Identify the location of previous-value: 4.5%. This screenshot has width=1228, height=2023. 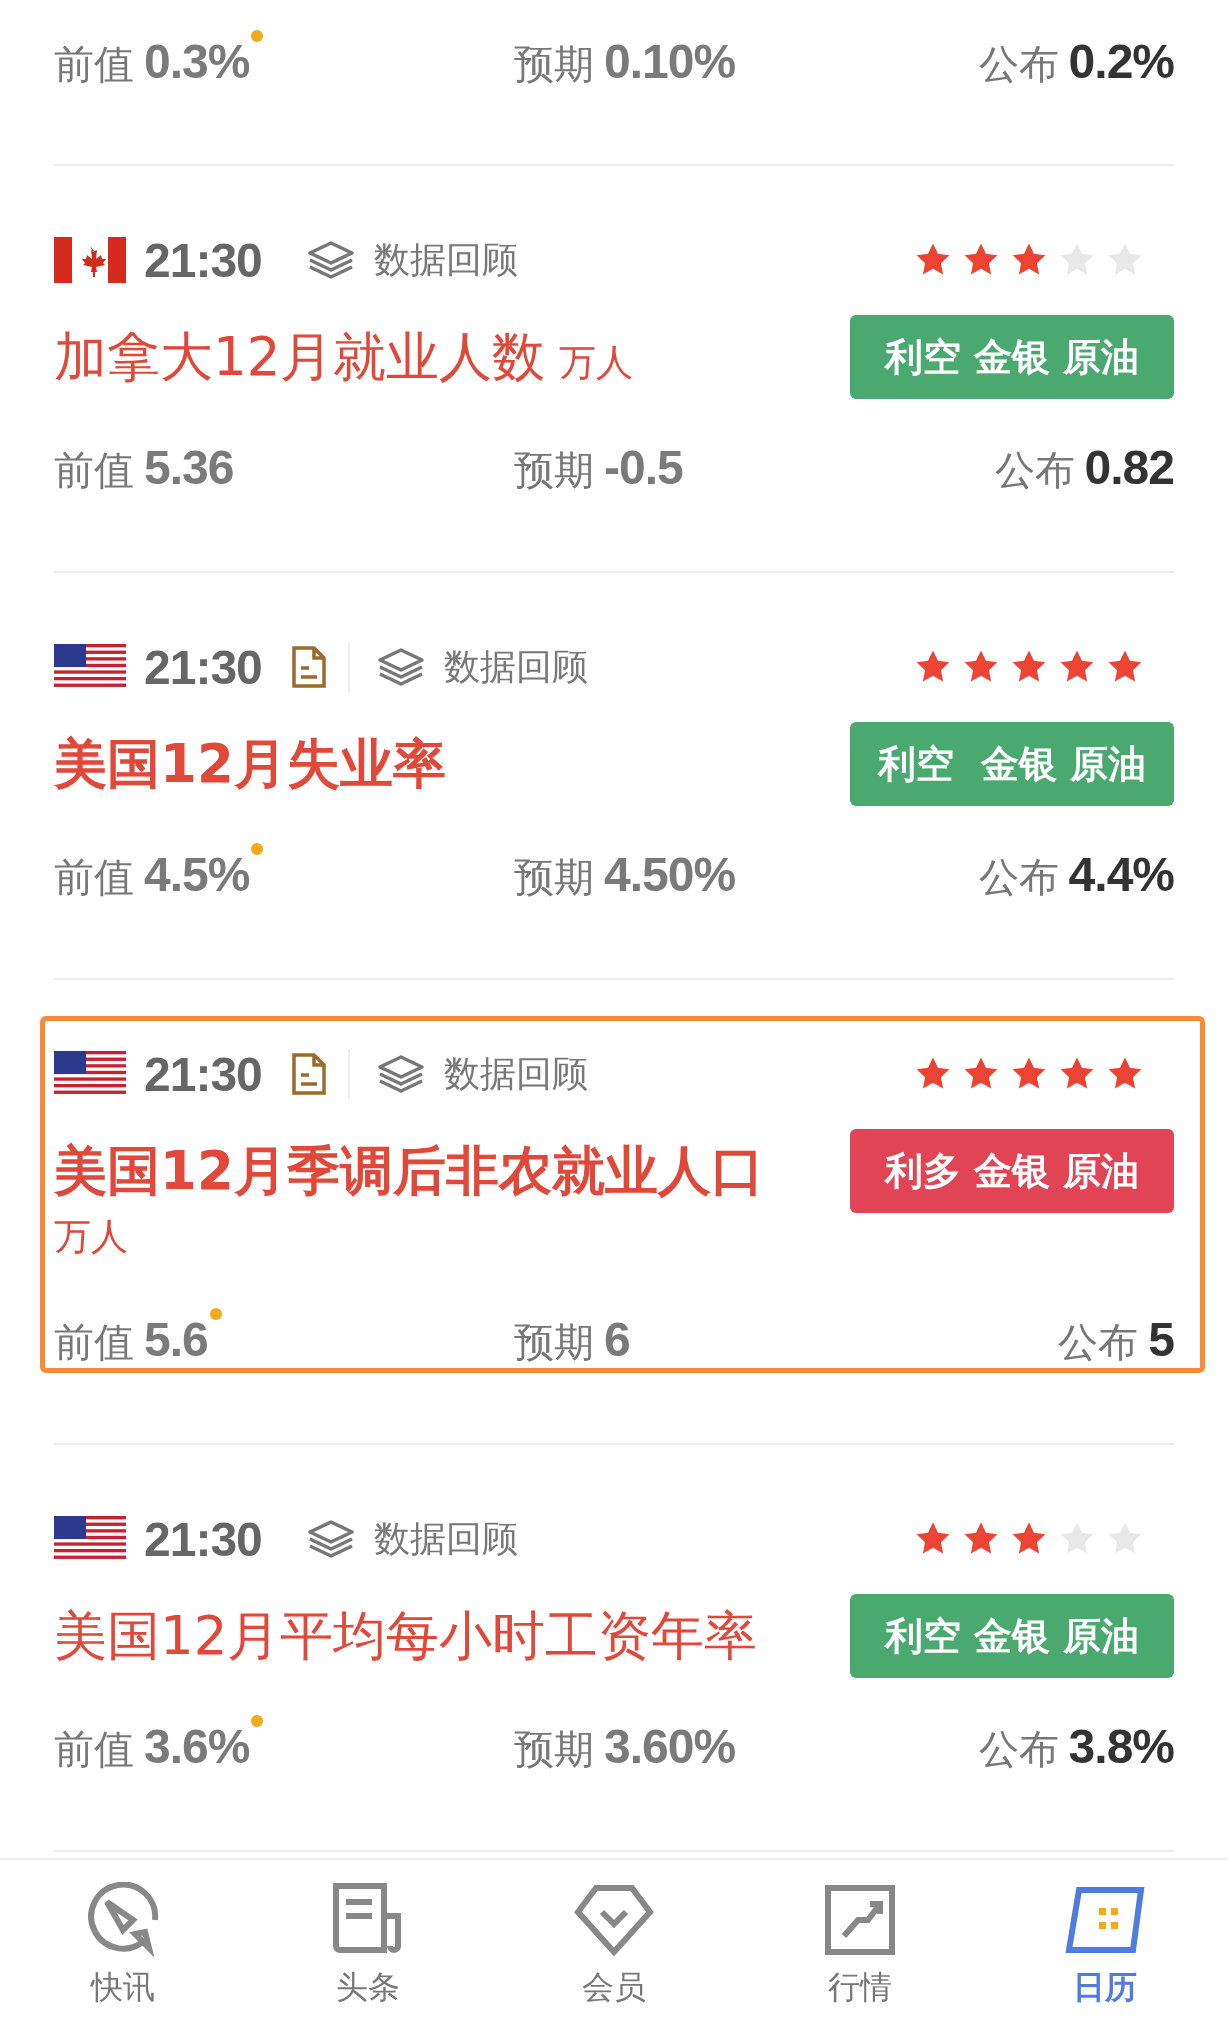
(197, 874).